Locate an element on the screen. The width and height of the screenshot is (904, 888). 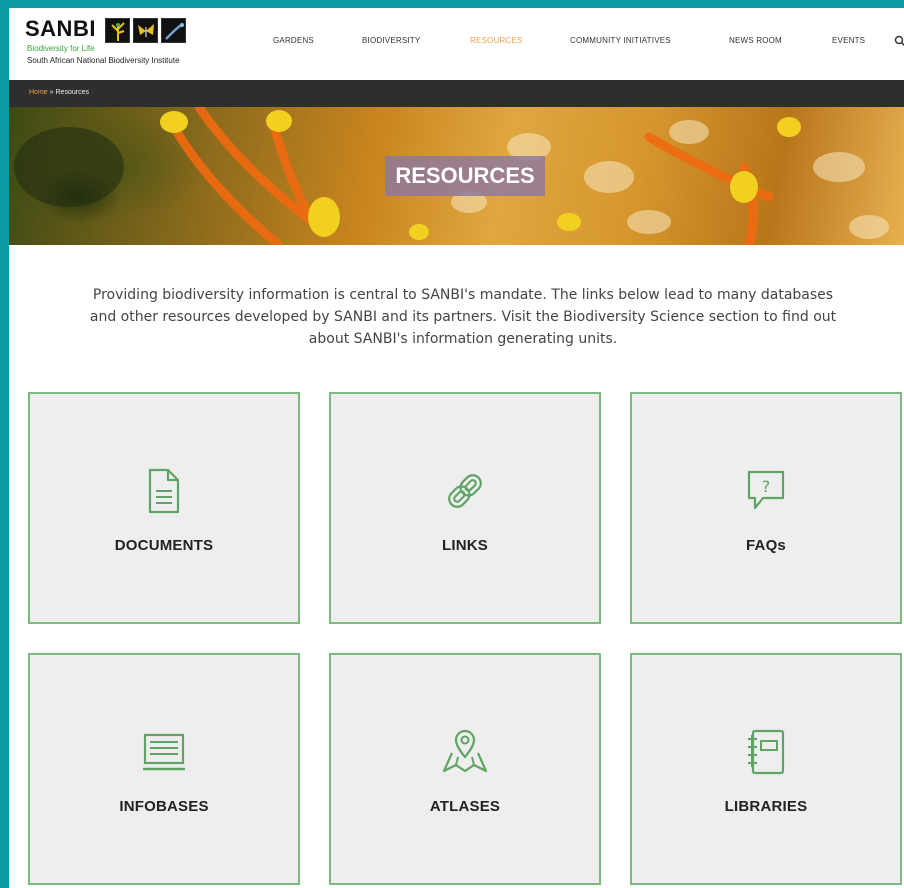
breadcrumb-current: Resources is located at coordinates (72, 92).